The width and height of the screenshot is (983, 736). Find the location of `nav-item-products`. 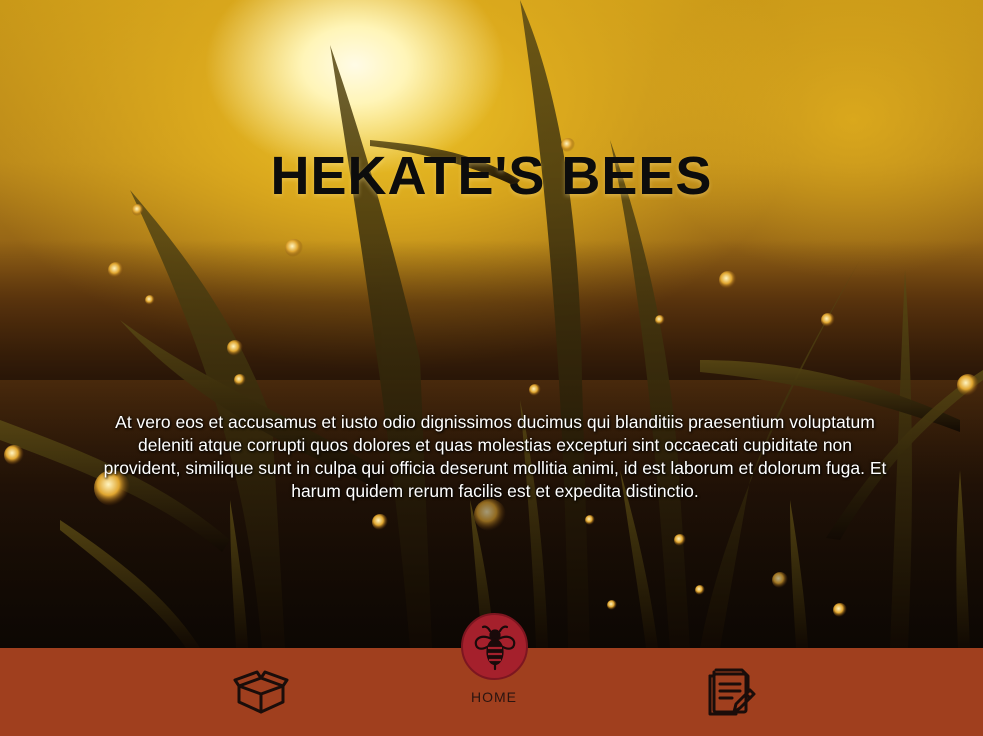

nav-item-products is located at coordinates (261, 692).